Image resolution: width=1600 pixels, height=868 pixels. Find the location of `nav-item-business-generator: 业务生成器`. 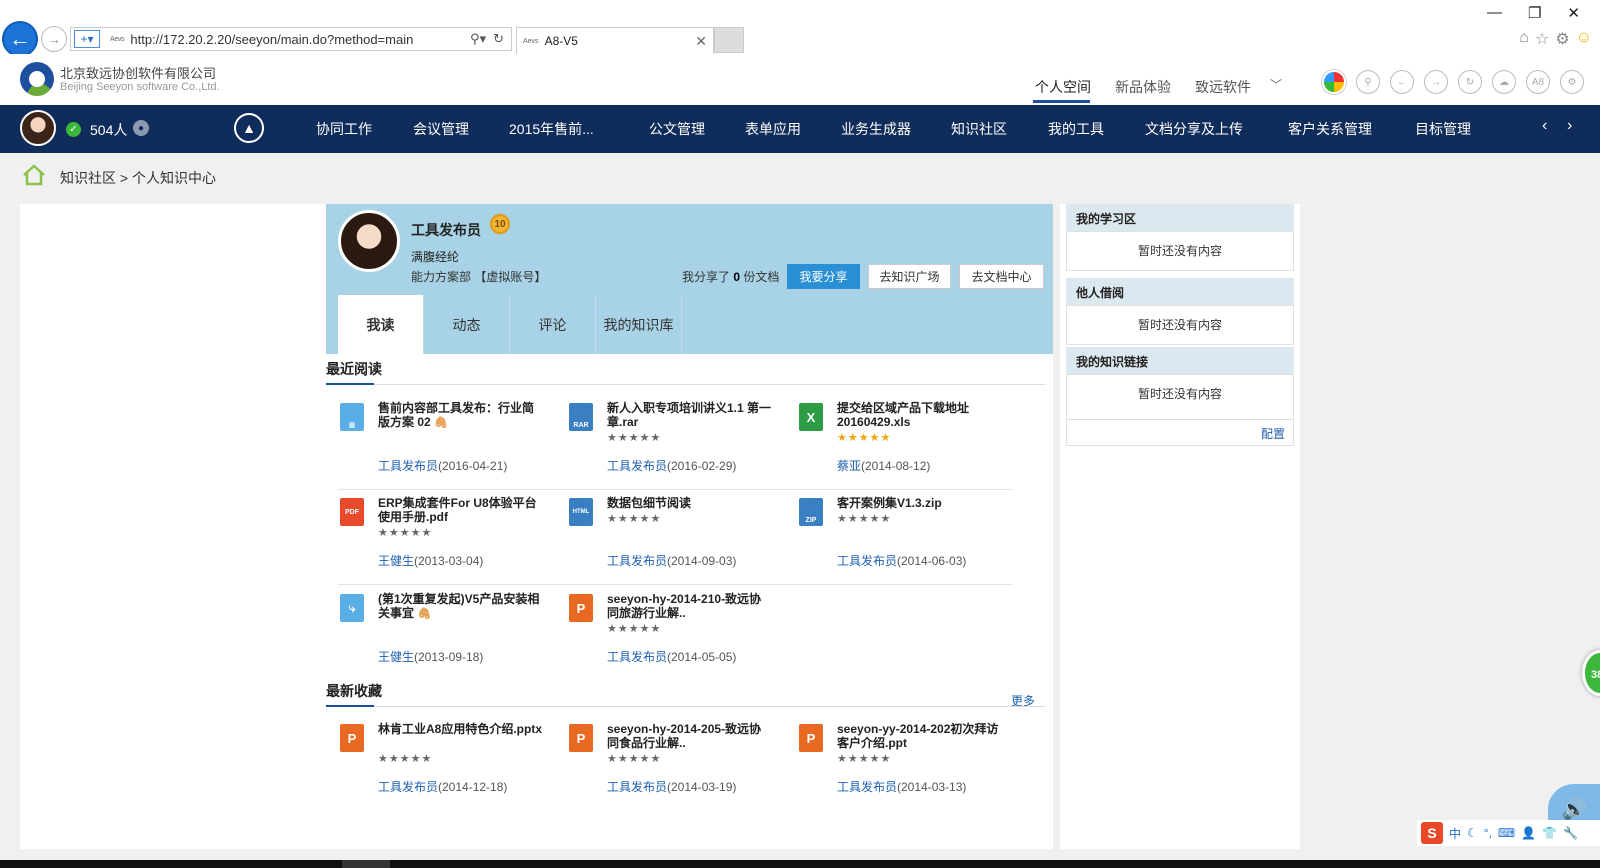

nav-item-business-generator: 业务生成器 is located at coordinates (876, 129).